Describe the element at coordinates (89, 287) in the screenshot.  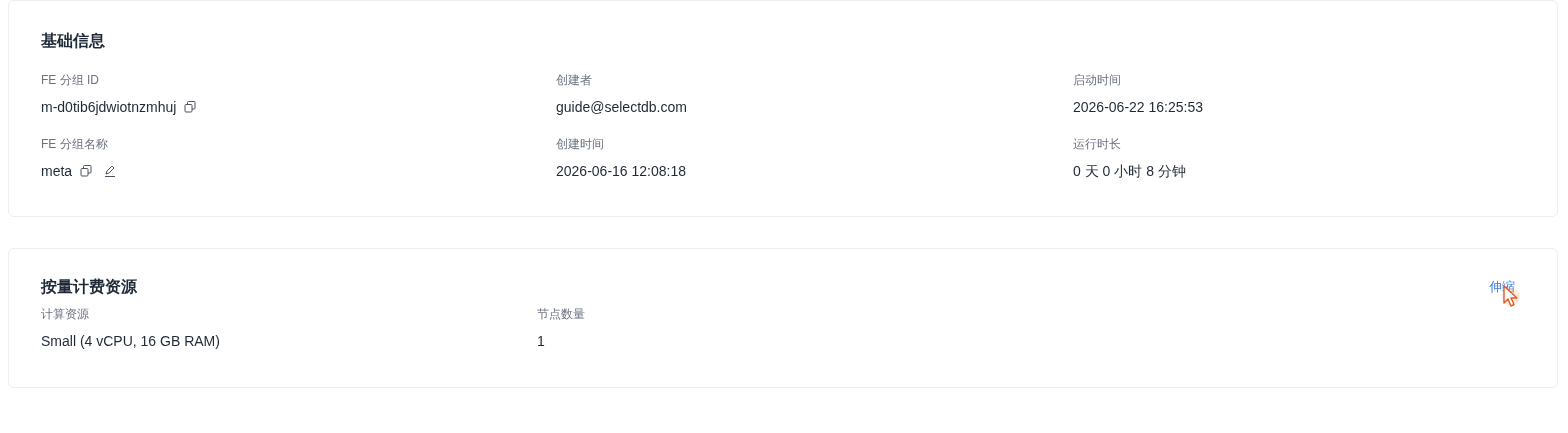
I see `section-title: 按量计费资源` at that location.